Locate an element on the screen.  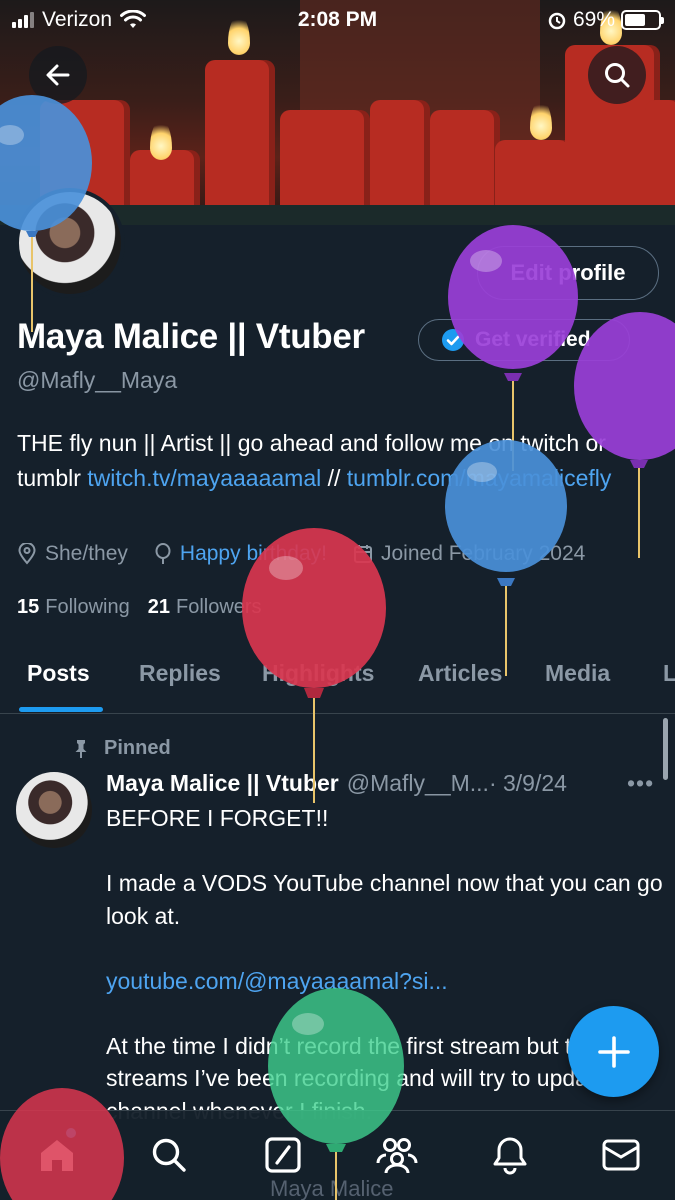
post-line: BEFORE I FORGET!! is located at coordinates (217, 818).